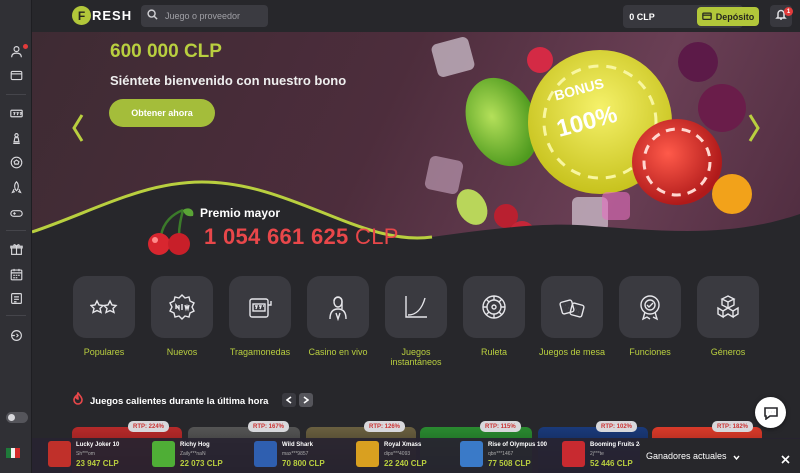 Image resolution: width=800 pixels, height=473 pixels. What do you see at coordinates (195, 445) in the screenshot?
I see `ticker-game: Richy Hog` at bounding box center [195, 445].